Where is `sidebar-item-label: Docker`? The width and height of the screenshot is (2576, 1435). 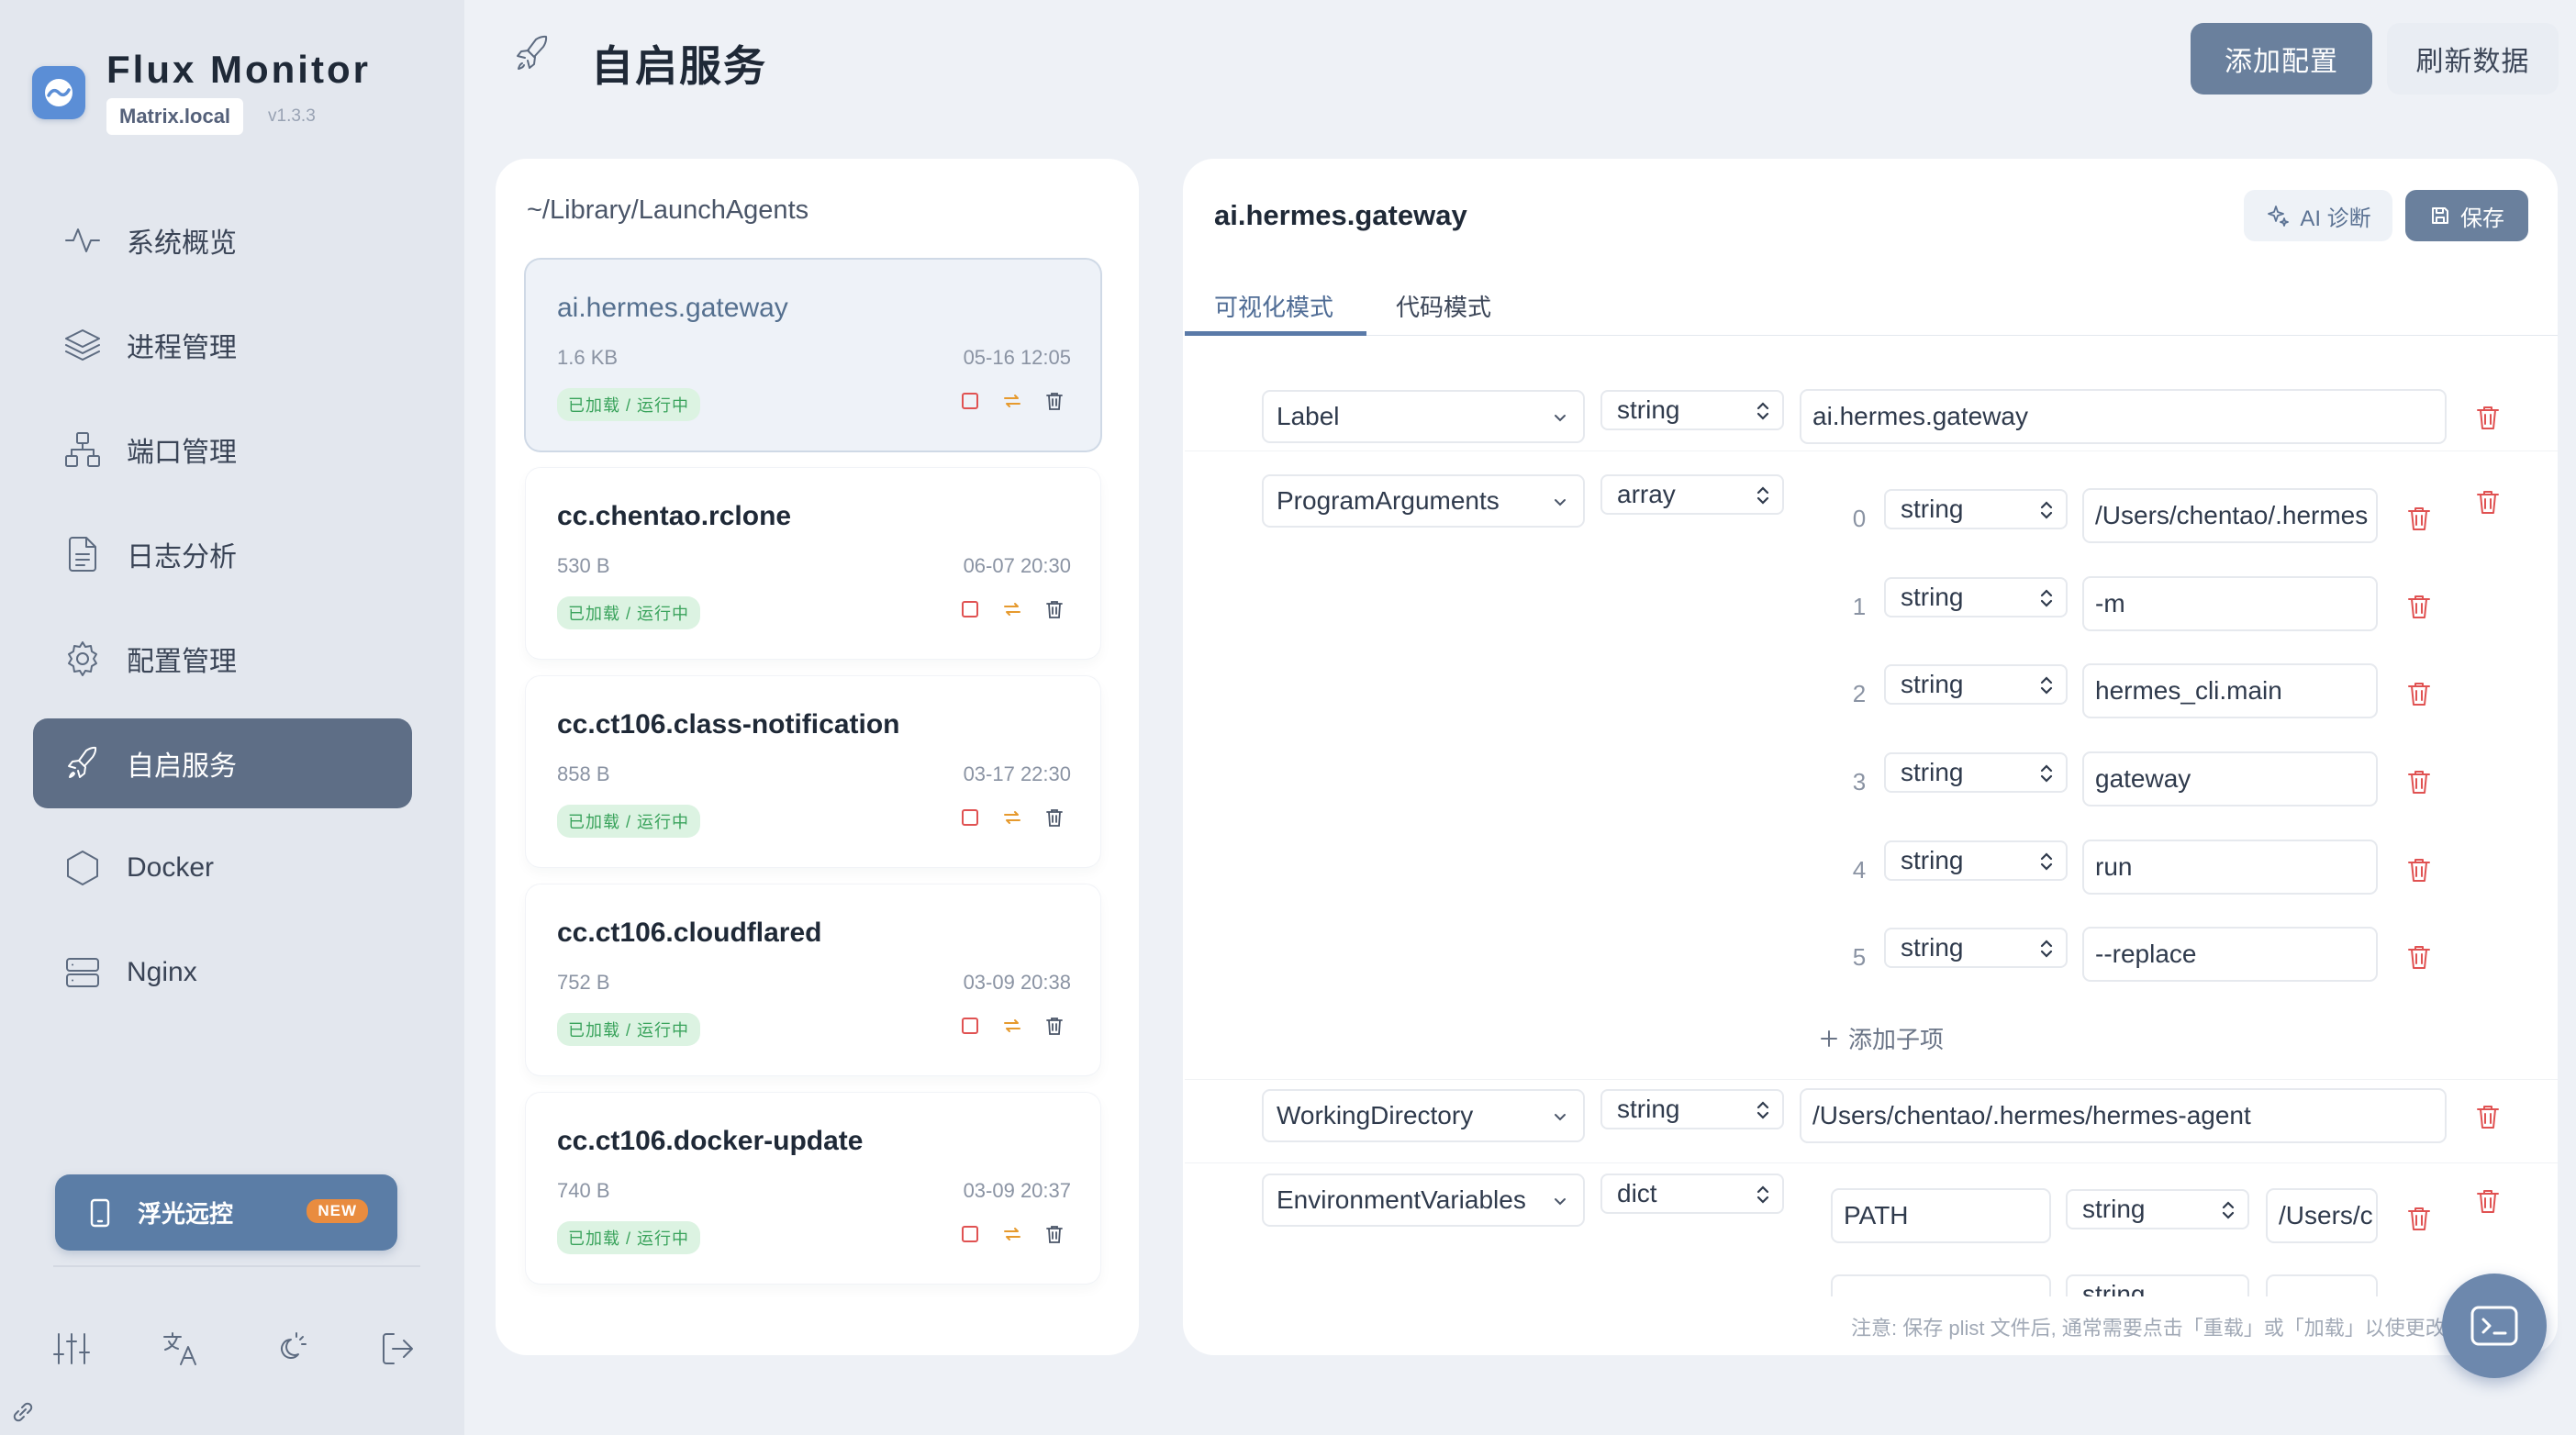 sidebar-item-label: Docker is located at coordinates (171, 867).